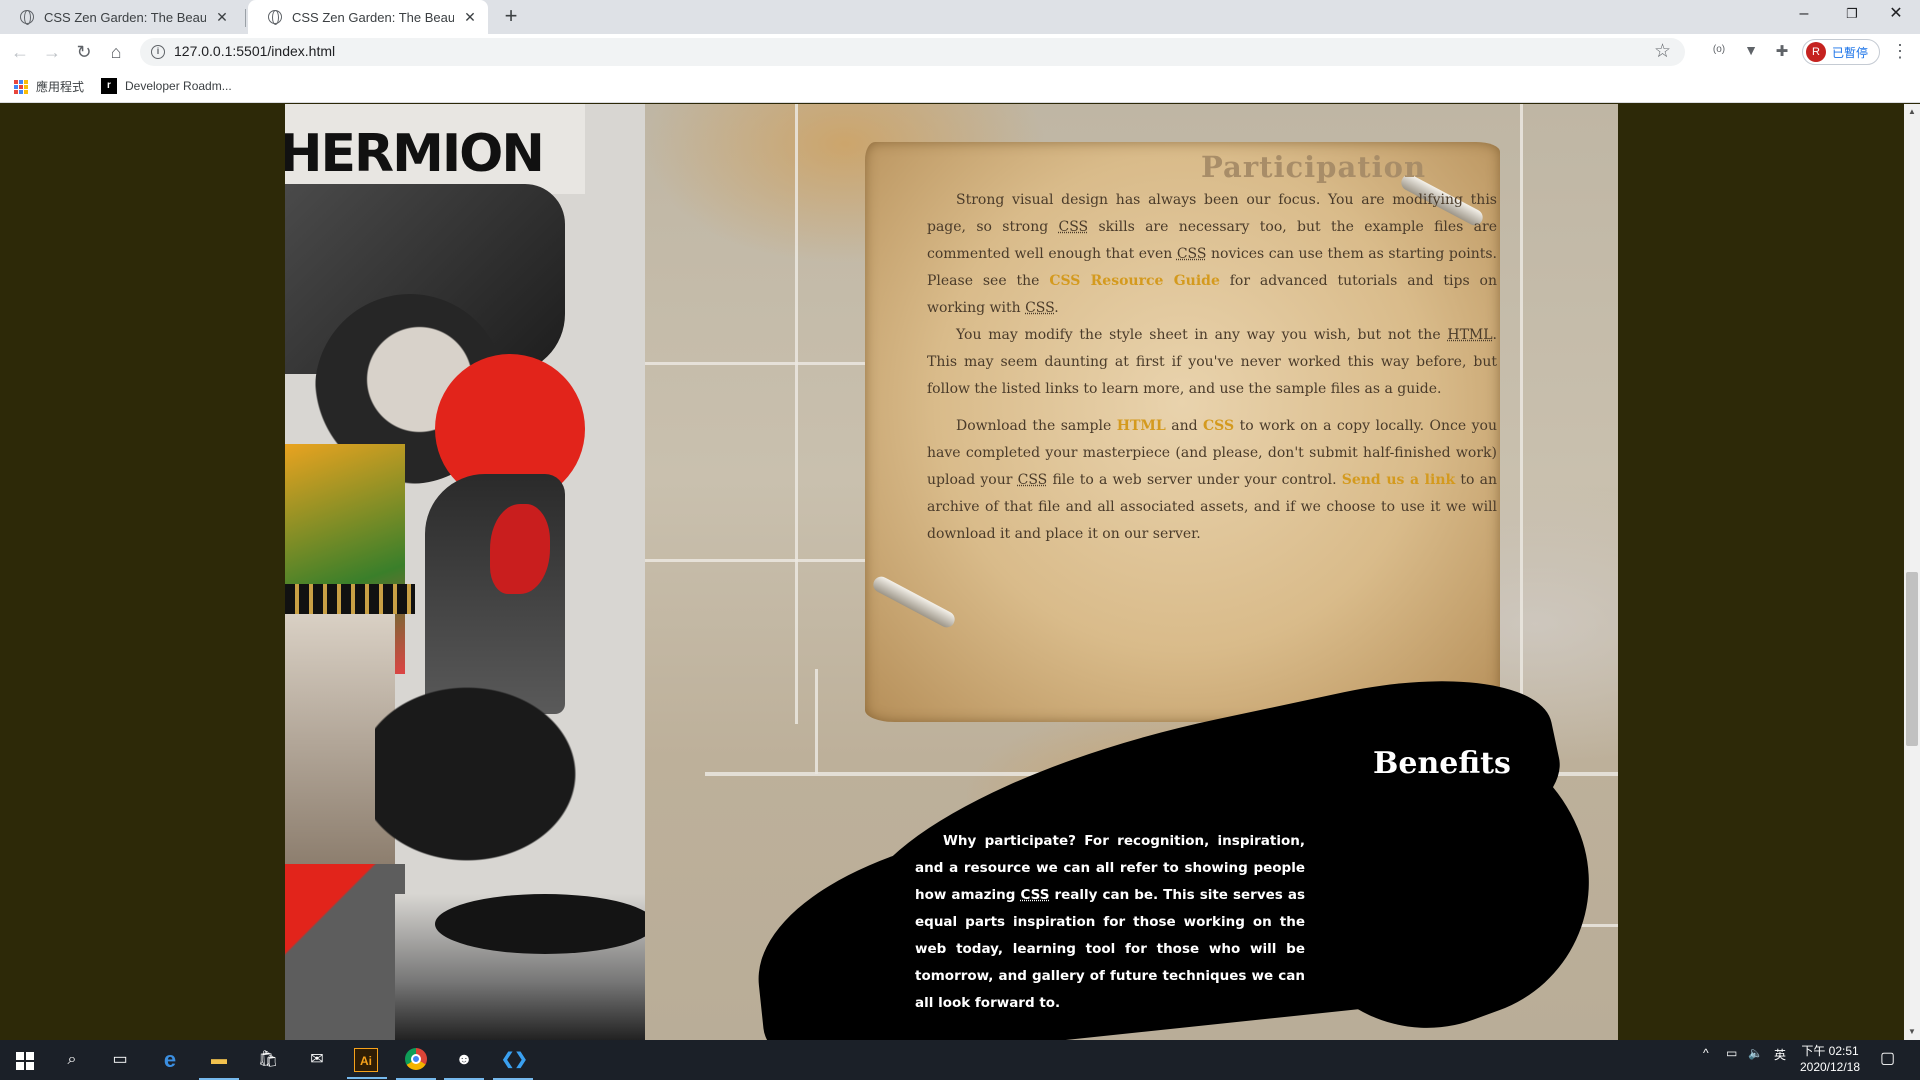  I want to click on search-icon: ⌕, so click(72, 1060).